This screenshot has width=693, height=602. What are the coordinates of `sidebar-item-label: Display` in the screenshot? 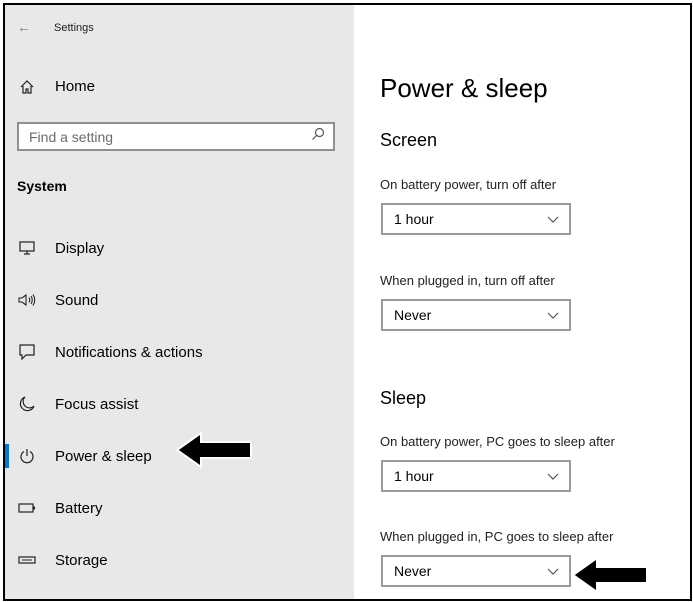 It's located at (80, 248).